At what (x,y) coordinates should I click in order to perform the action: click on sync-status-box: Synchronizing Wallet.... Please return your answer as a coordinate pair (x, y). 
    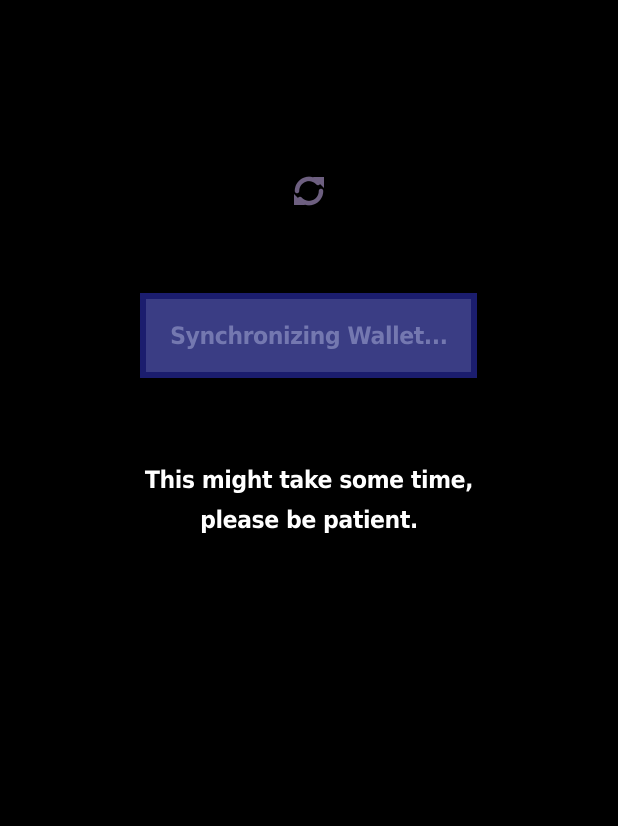
    Looking at the image, I should click on (308, 335).